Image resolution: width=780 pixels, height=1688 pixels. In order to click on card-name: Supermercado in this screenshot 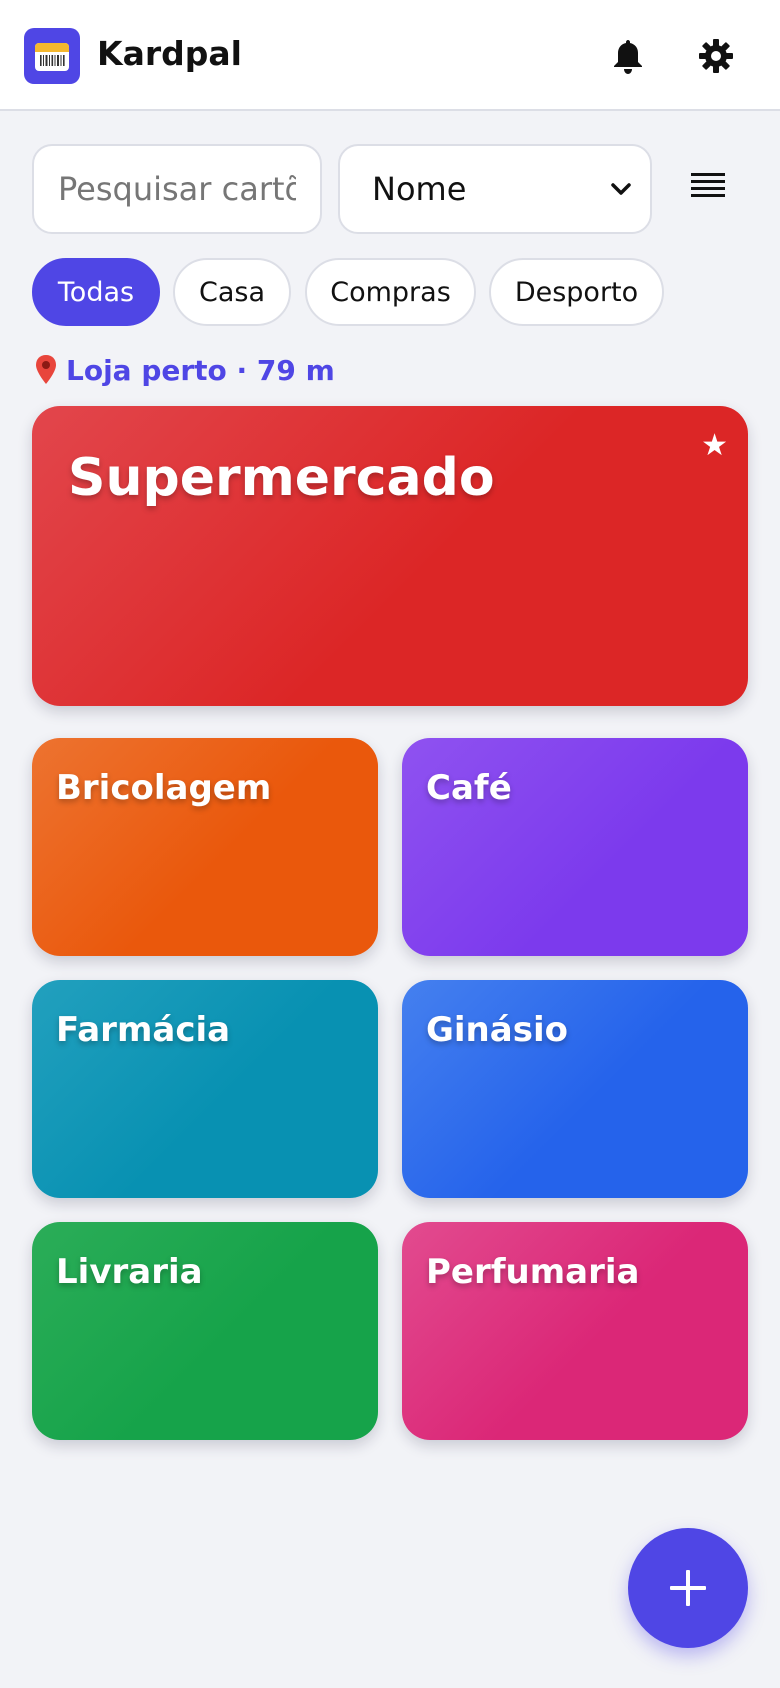, I will do `click(281, 478)`.